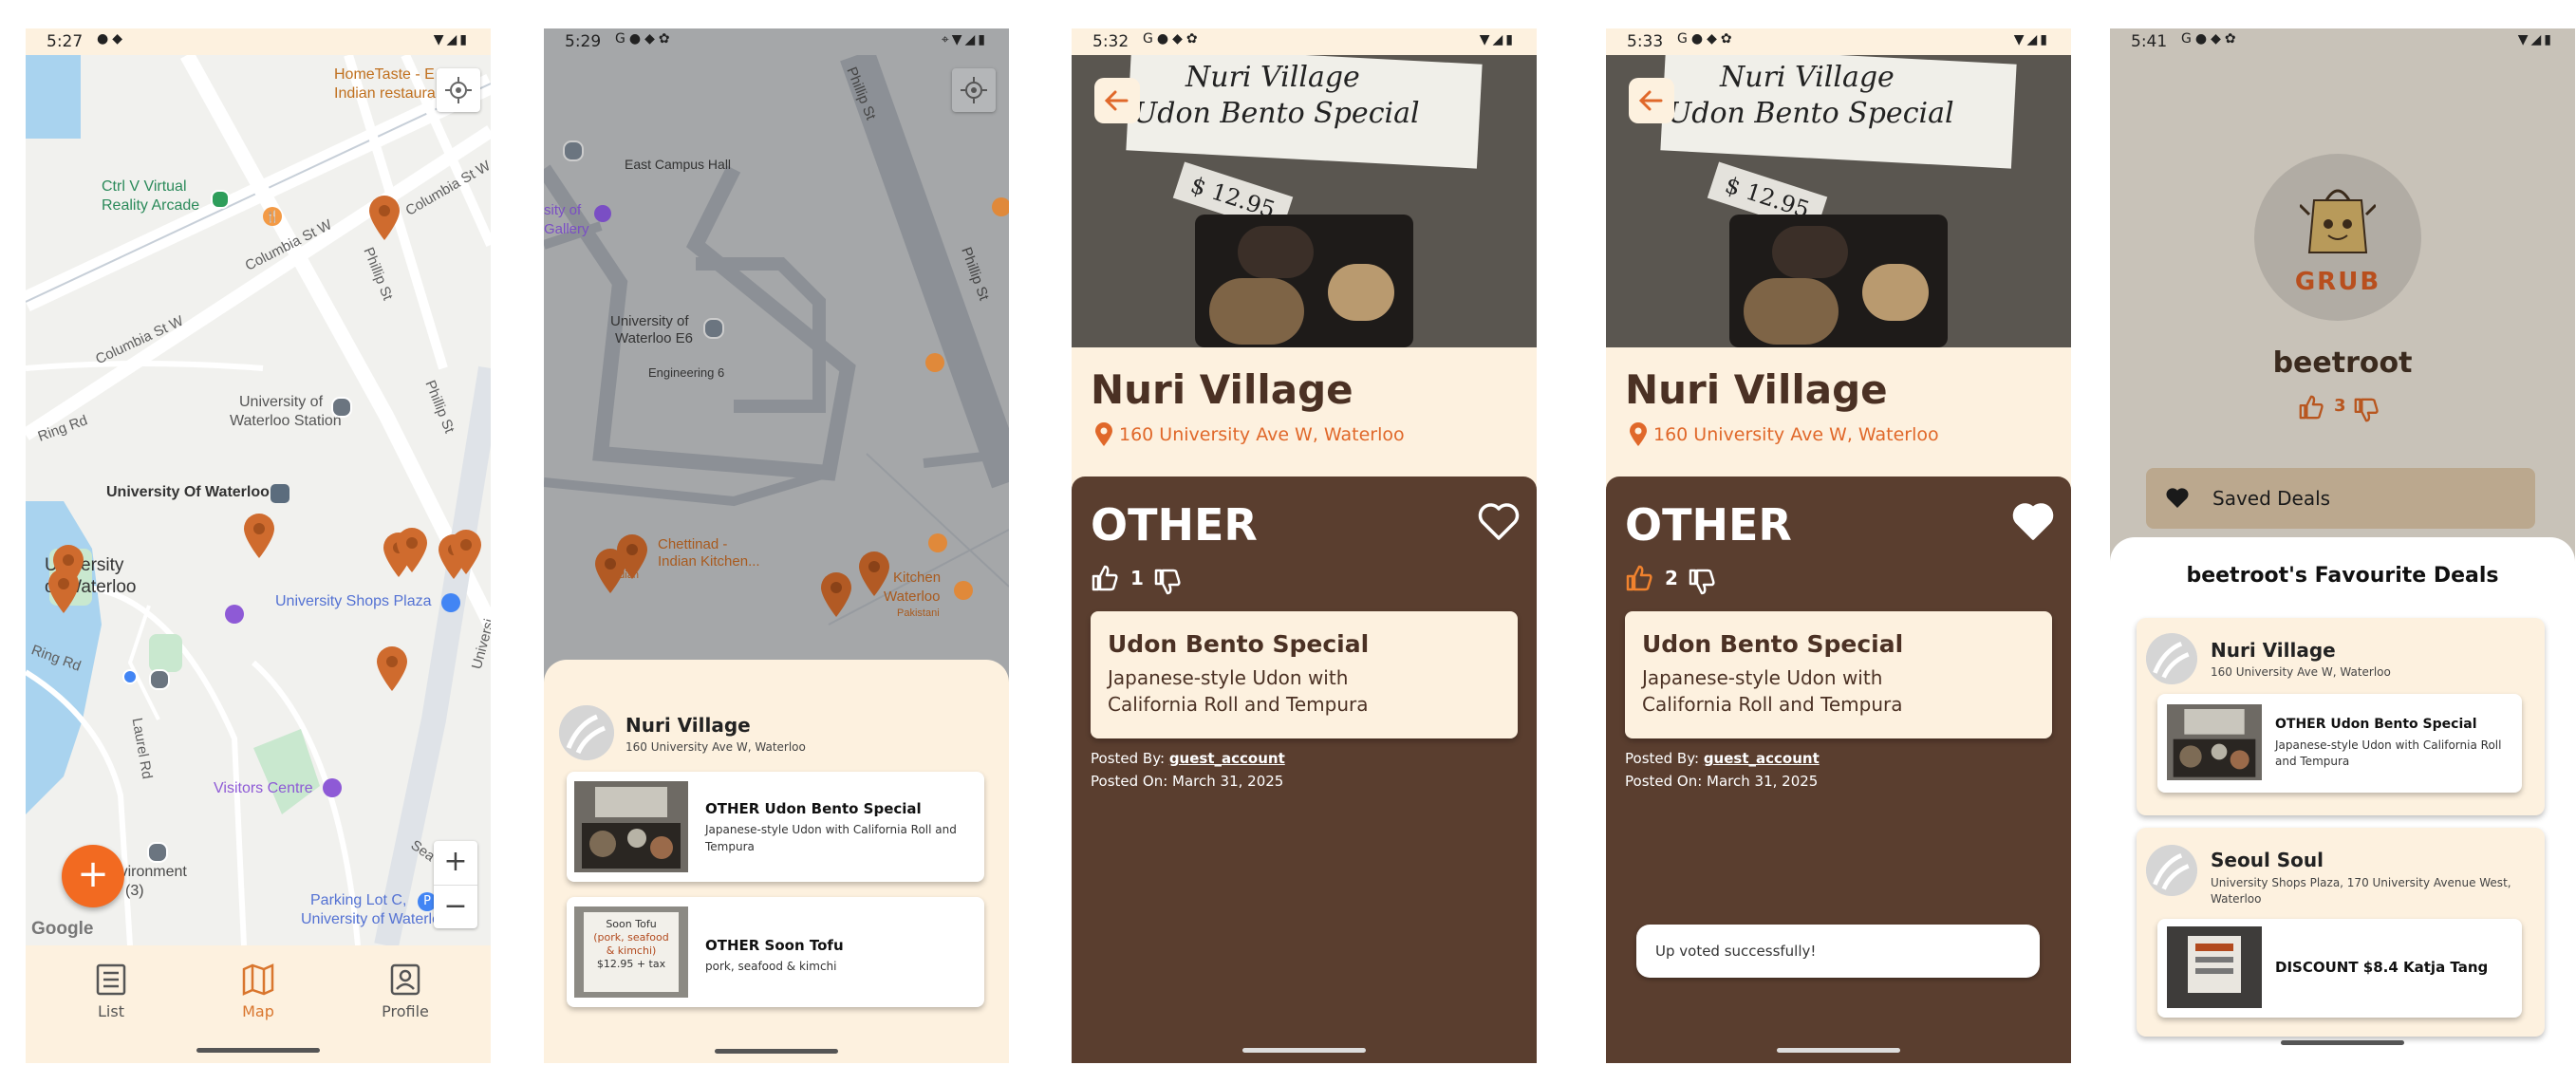 This screenshot has width=2576, height=1084. Describe the element at coordinates (2340, 406) in the screenshot. I see `profile-vote-count: 3` at that location.